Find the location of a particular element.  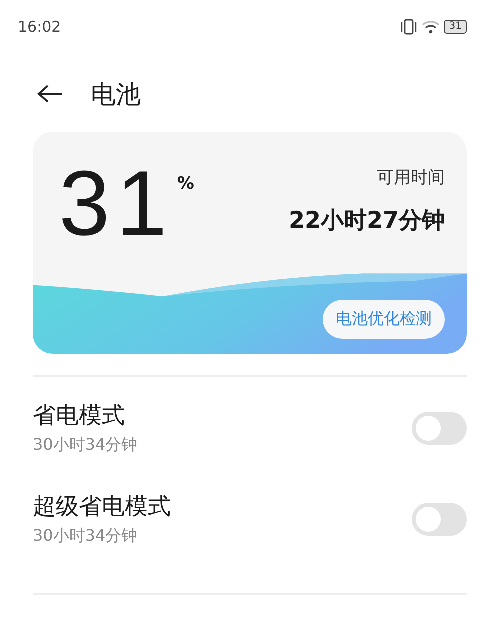

wifi-icon is located at coordinates (431, 27).